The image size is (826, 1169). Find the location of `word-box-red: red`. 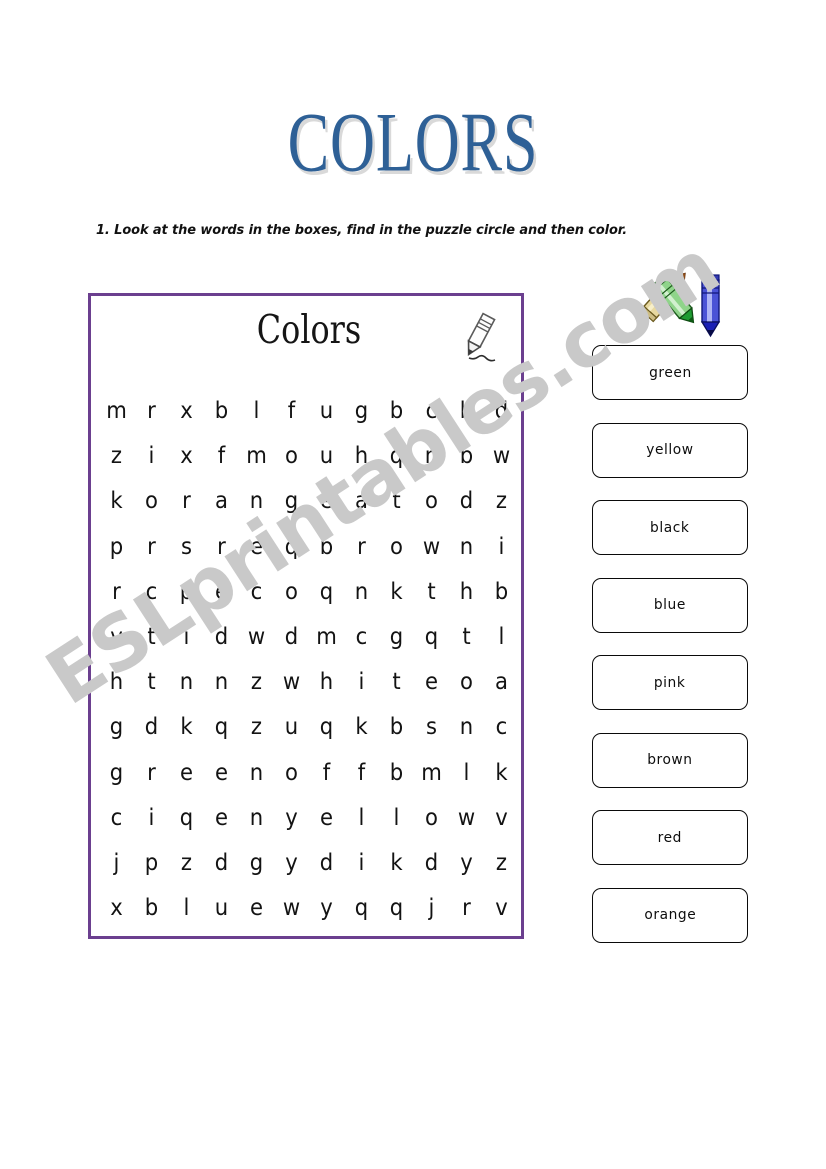

word-box-red: red is located at coordinates (670, 837).